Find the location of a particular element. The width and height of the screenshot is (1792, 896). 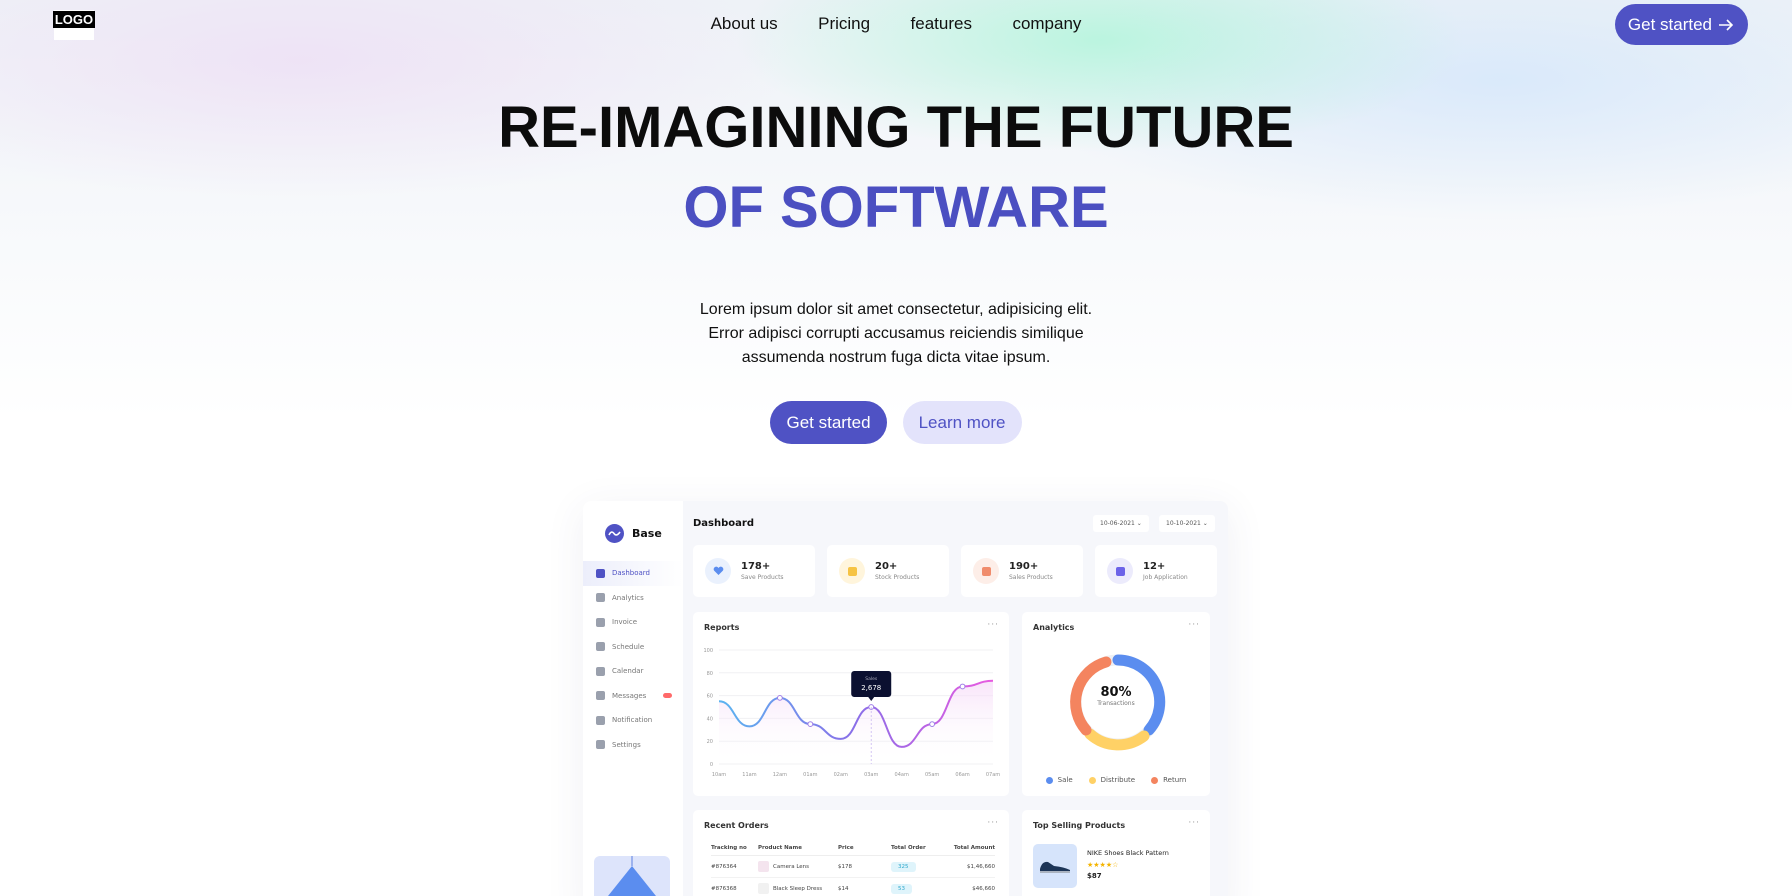

tooltip-label: Sales is located at coordinates (871, 679).